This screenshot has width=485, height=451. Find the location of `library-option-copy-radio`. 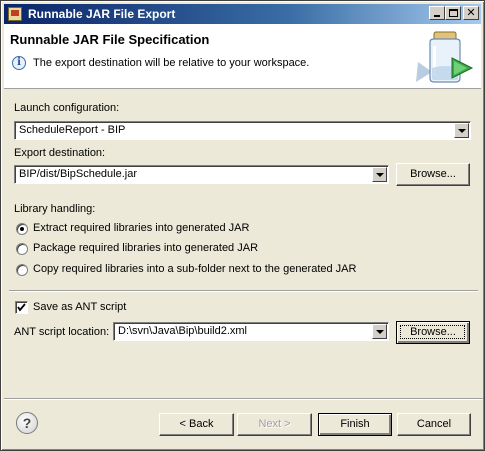

library-option-copy-radio is located at coordinates (22, 270).